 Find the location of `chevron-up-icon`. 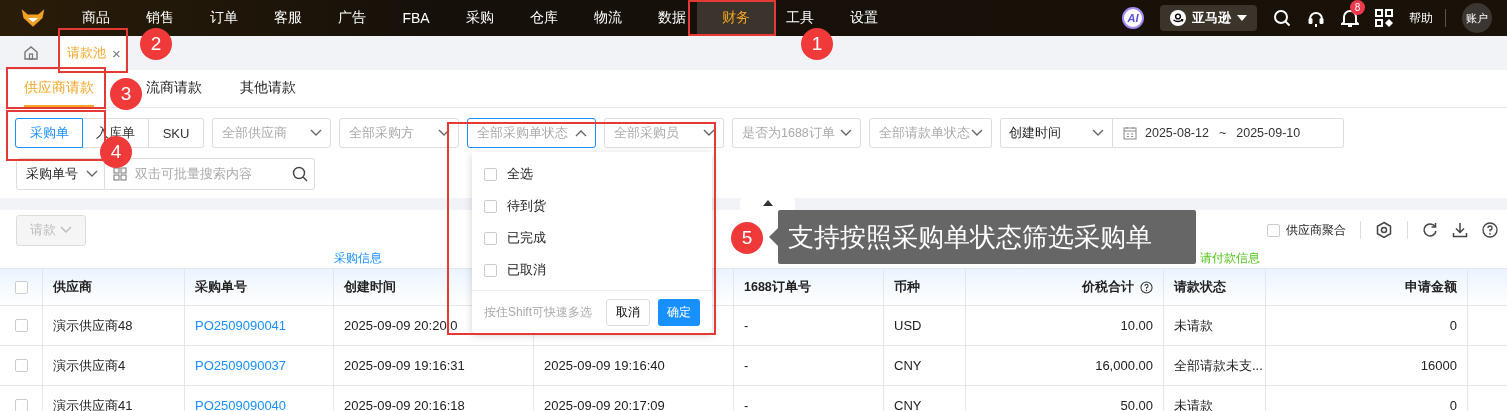

chevron-up-icon is located at coordinates (581, 133).